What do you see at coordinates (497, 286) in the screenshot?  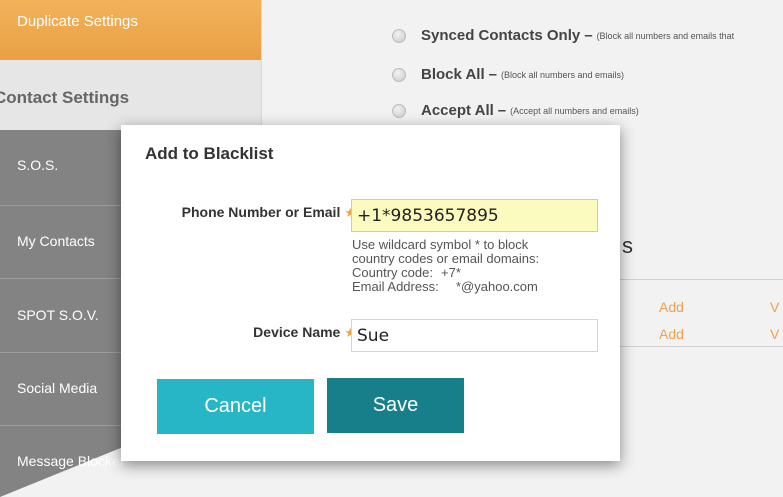 I see `hint-email-value: *@yahoo.com` at bounding box center [497, 286].